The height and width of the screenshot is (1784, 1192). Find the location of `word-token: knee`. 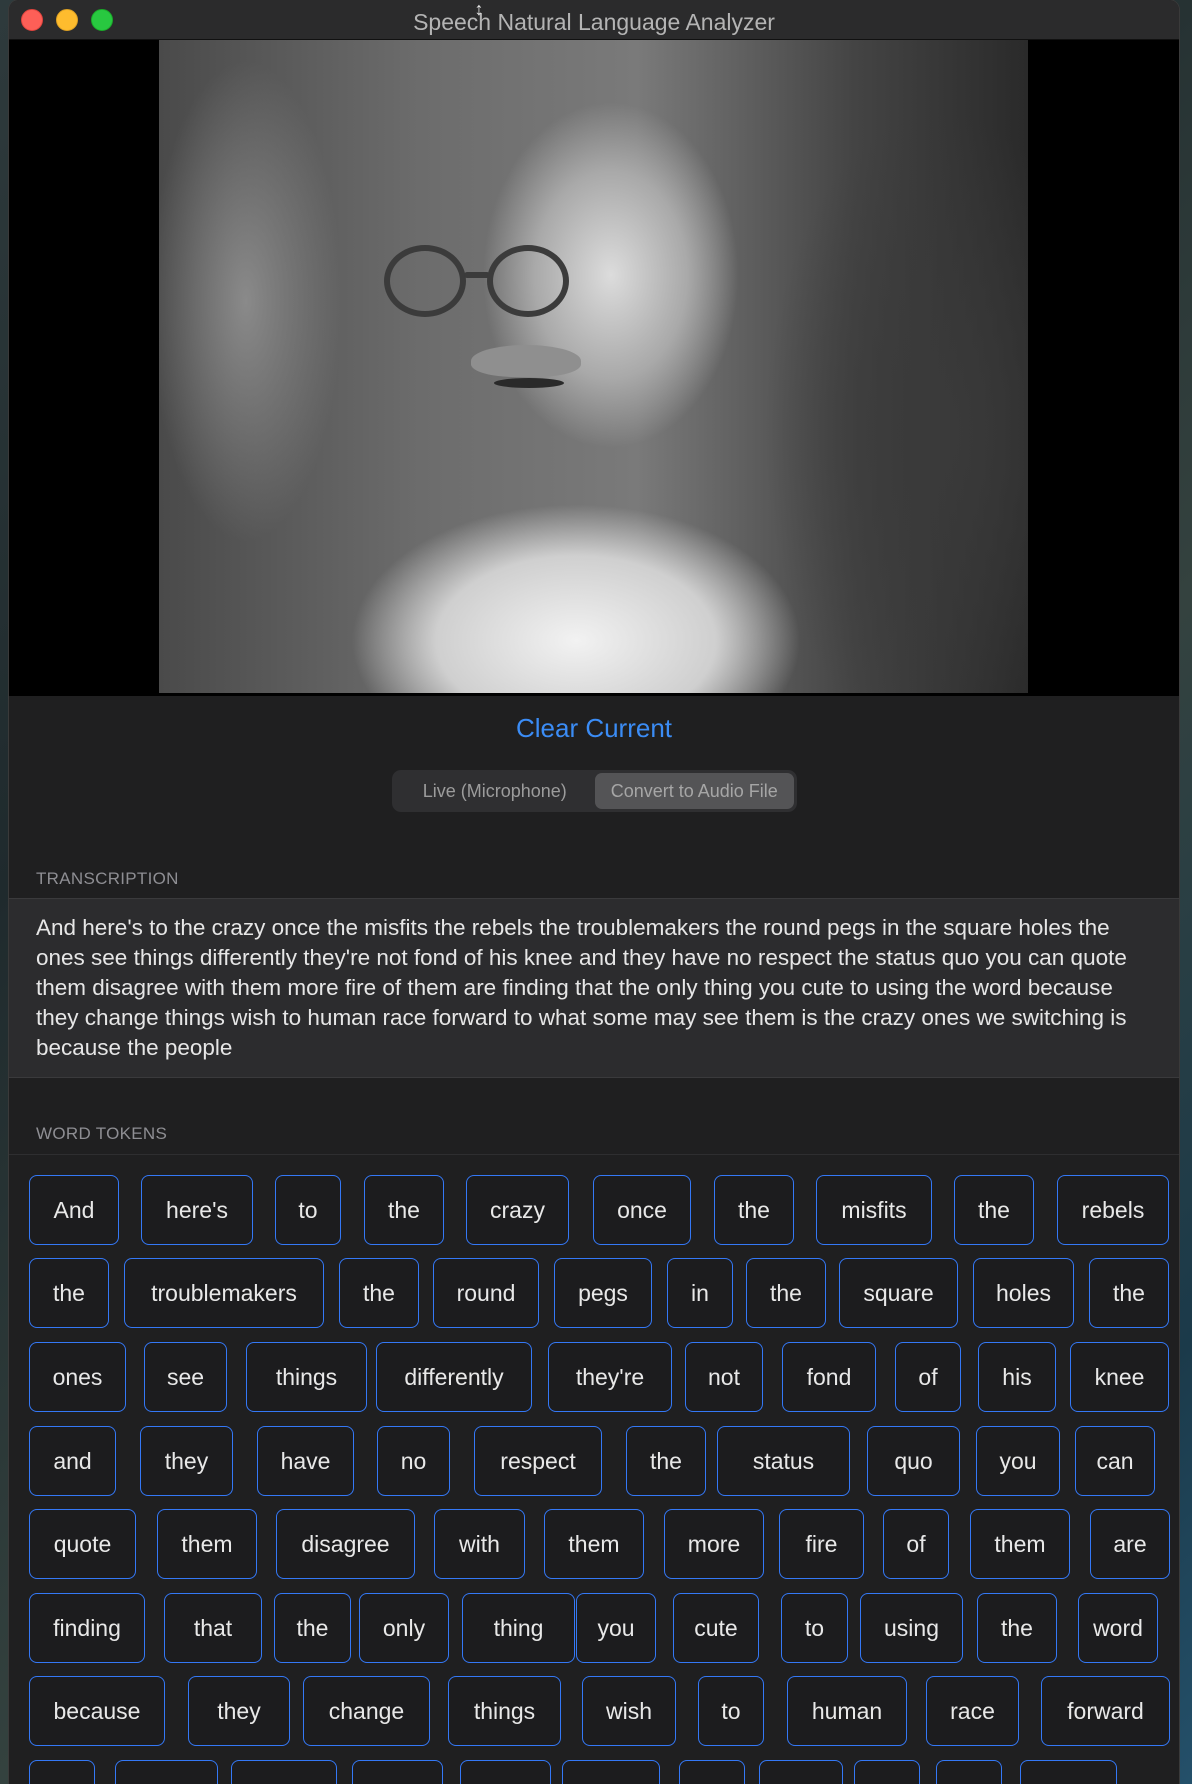

word-token: knee is located at coordinates (1119, 1377).